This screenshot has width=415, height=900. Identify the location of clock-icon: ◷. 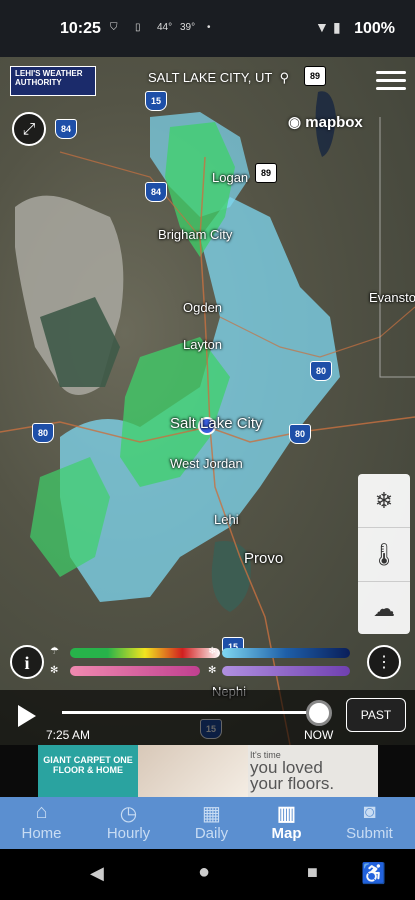
(128, 814).